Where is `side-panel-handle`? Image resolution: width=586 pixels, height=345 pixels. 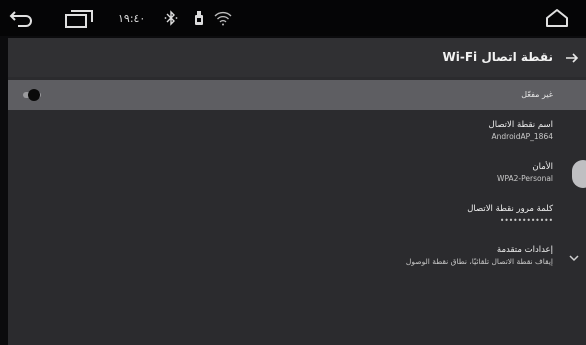 side-panel-handle is located at coordinates (579, 174).